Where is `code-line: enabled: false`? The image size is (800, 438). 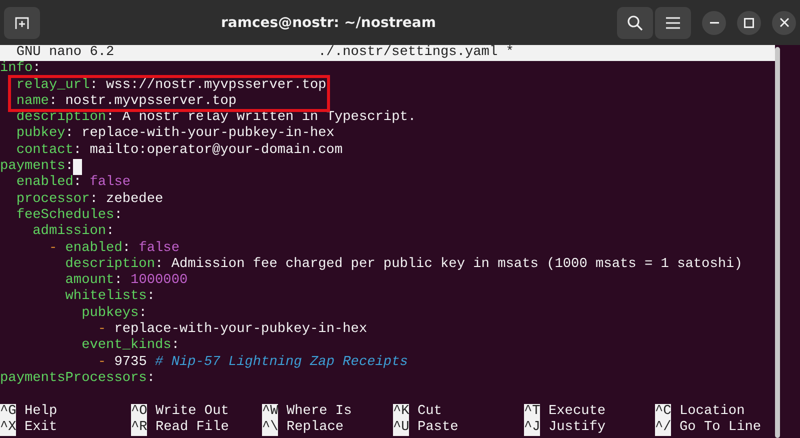 code-line: enabled: false is located at coordinates (73, 183).